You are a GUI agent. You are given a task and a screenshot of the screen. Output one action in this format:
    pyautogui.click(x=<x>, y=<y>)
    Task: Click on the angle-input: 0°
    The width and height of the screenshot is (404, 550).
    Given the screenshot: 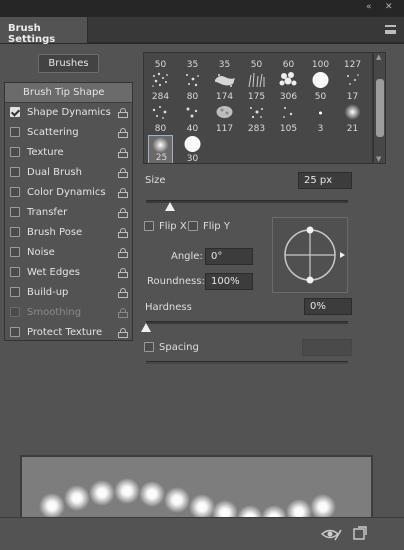 What is the action you would take?
    pyautogui.click(x=229, y=256)
    